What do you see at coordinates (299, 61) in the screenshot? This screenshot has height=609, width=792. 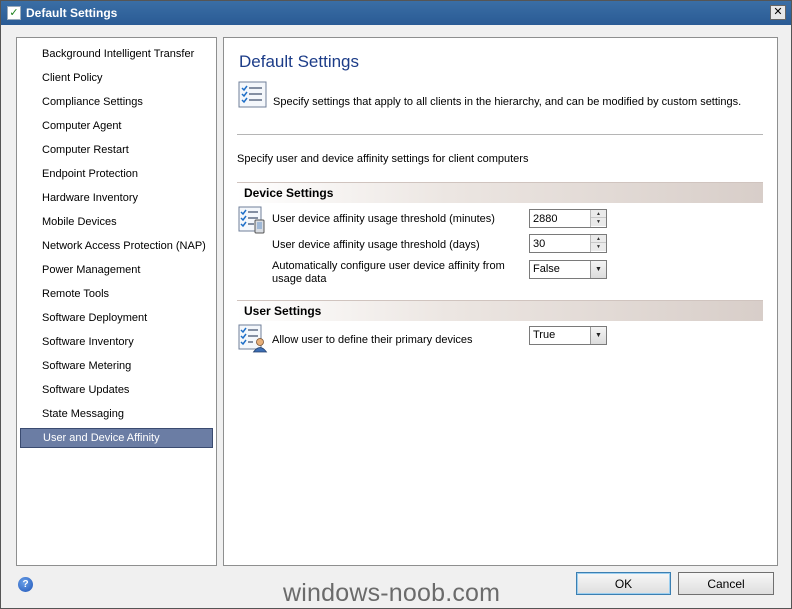 I see `page-title: Default Settings` at bounding box center [299, 61].